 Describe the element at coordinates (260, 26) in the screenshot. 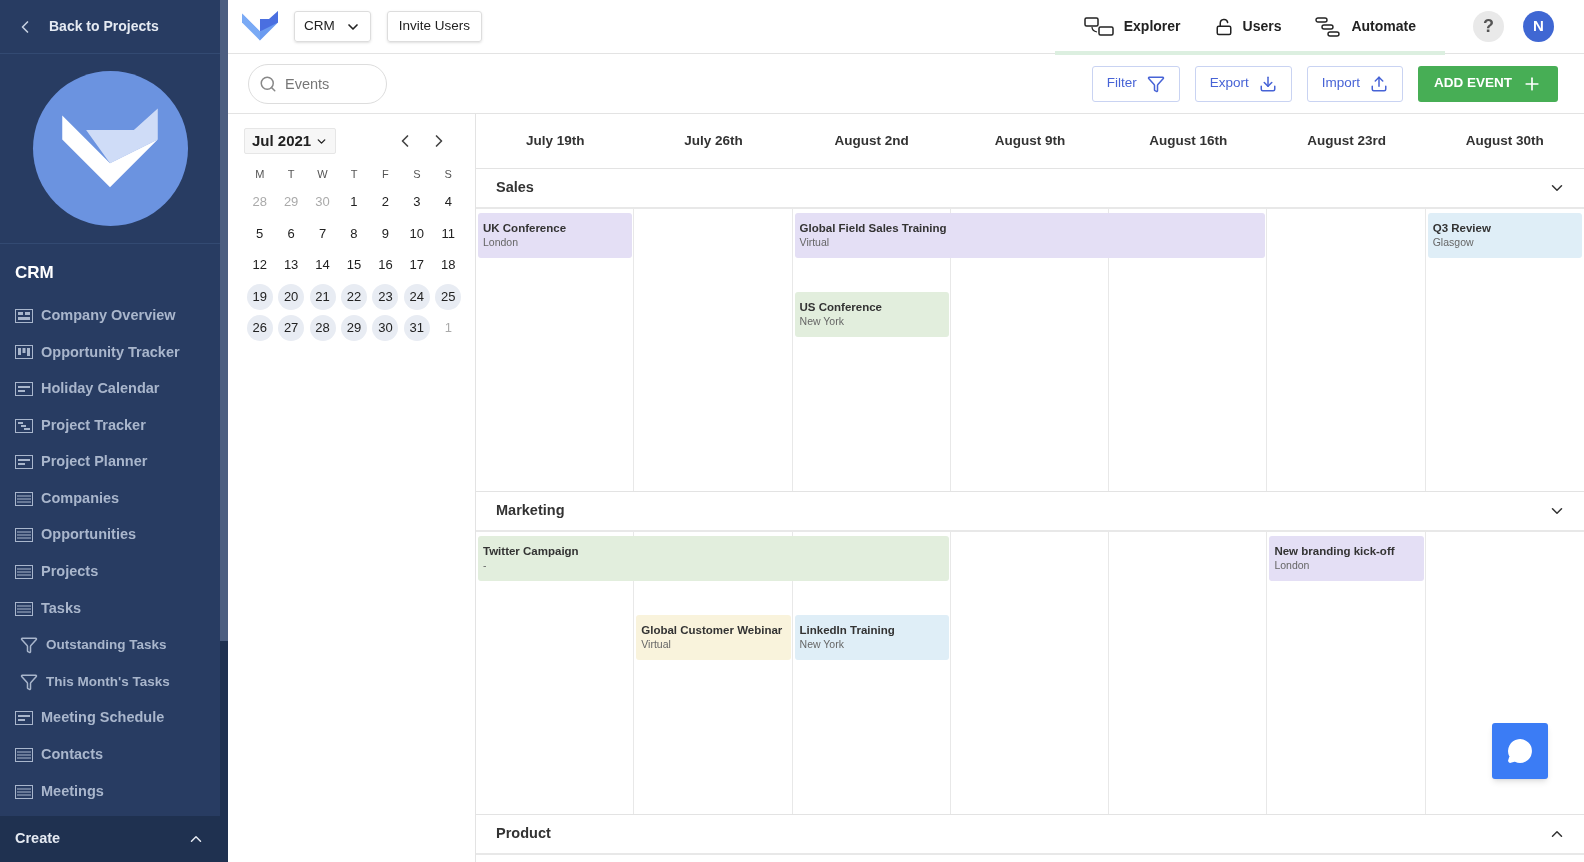

I see `logo-icon` at that location.